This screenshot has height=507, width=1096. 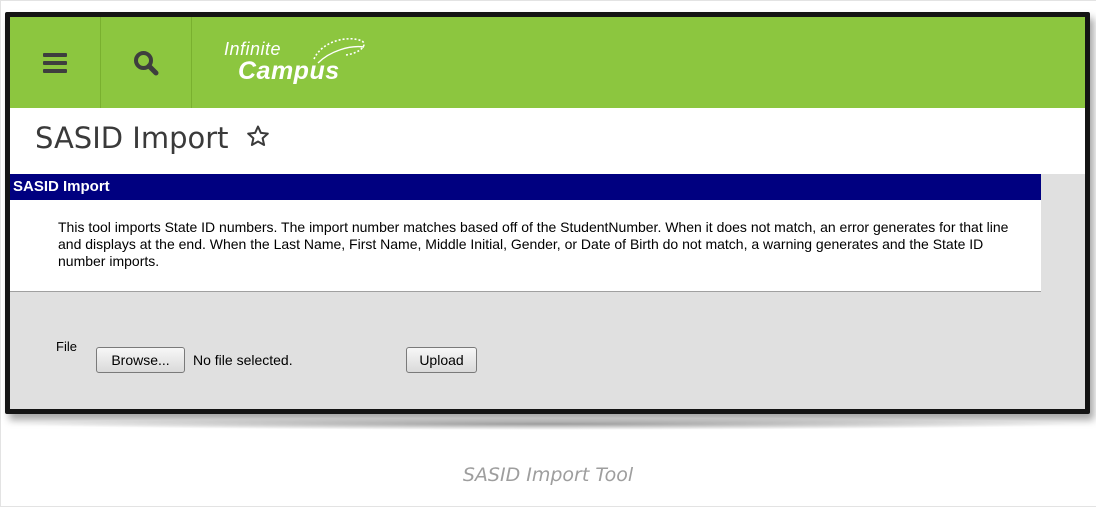 What do you see at coordinates (339, 50) in the screenshot?
I see `logo-swoosh-icon` at bounding box center [339, 50].